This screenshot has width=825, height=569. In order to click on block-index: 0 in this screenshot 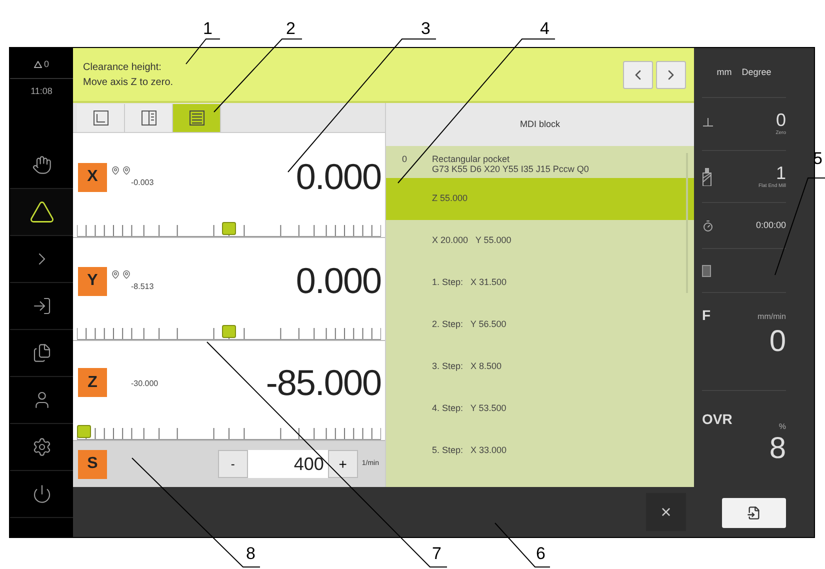, I will do `click(405, 160)`.